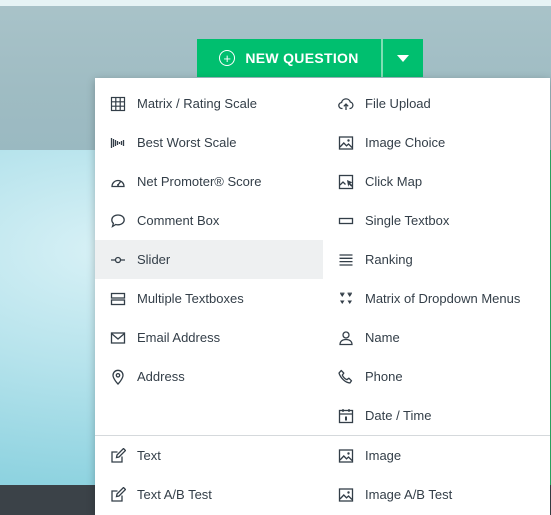 The image size is (551, 515). I want to click on menu-item-label: Single Textbox, so click(407, 220).